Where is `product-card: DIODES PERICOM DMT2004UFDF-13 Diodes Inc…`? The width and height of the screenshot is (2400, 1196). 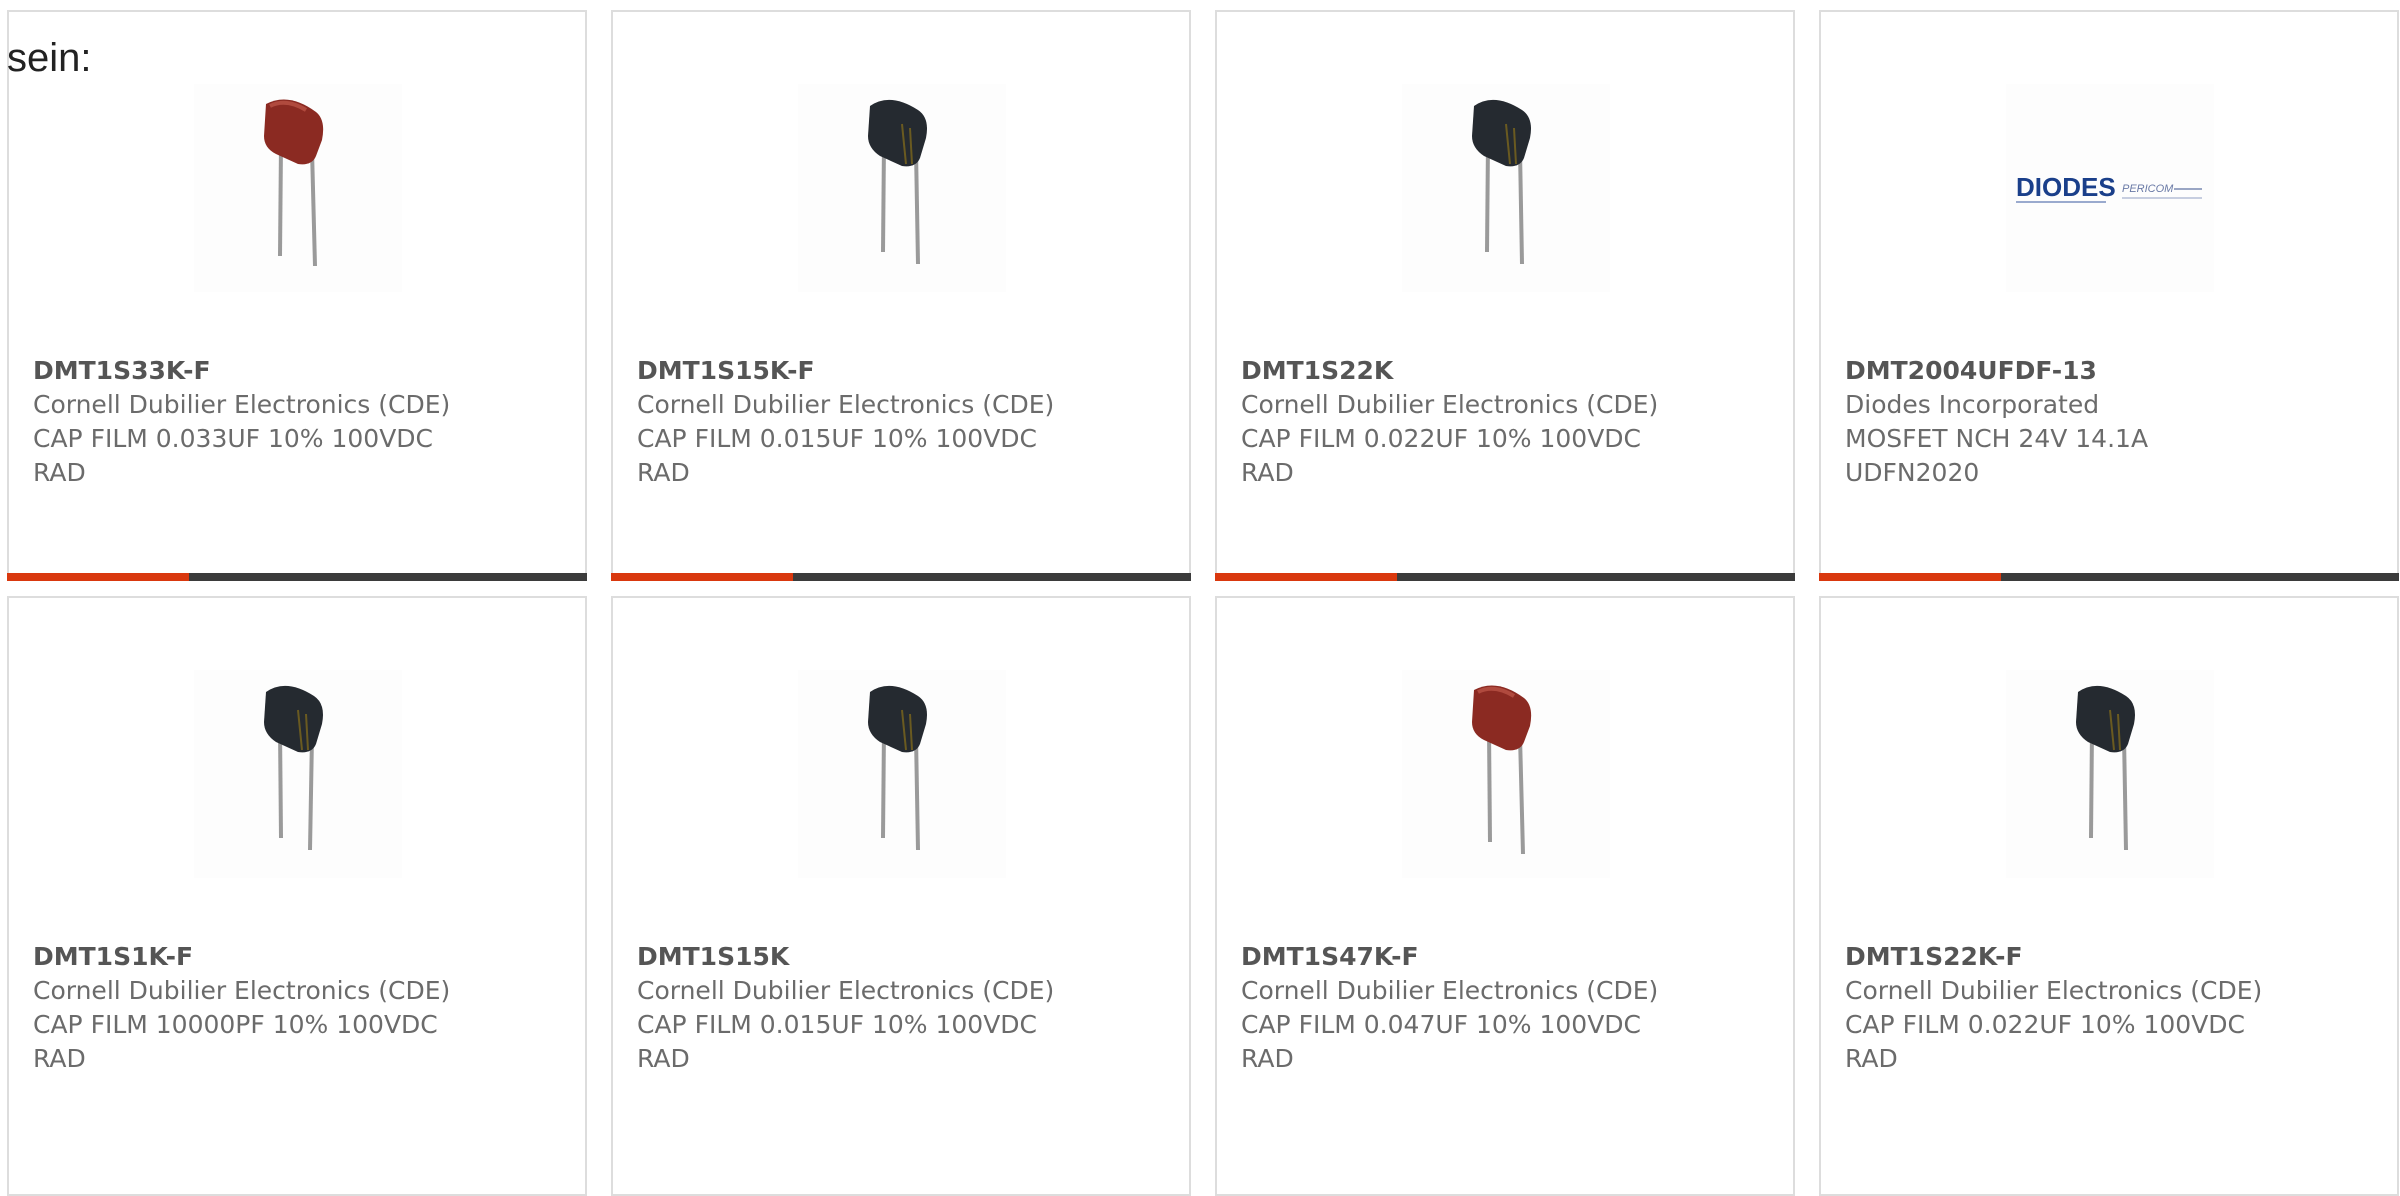 product-card: DIODES PERICOM DMT2004UFDF-13 Diodes Inc… is located at coordinates (2109, 295).